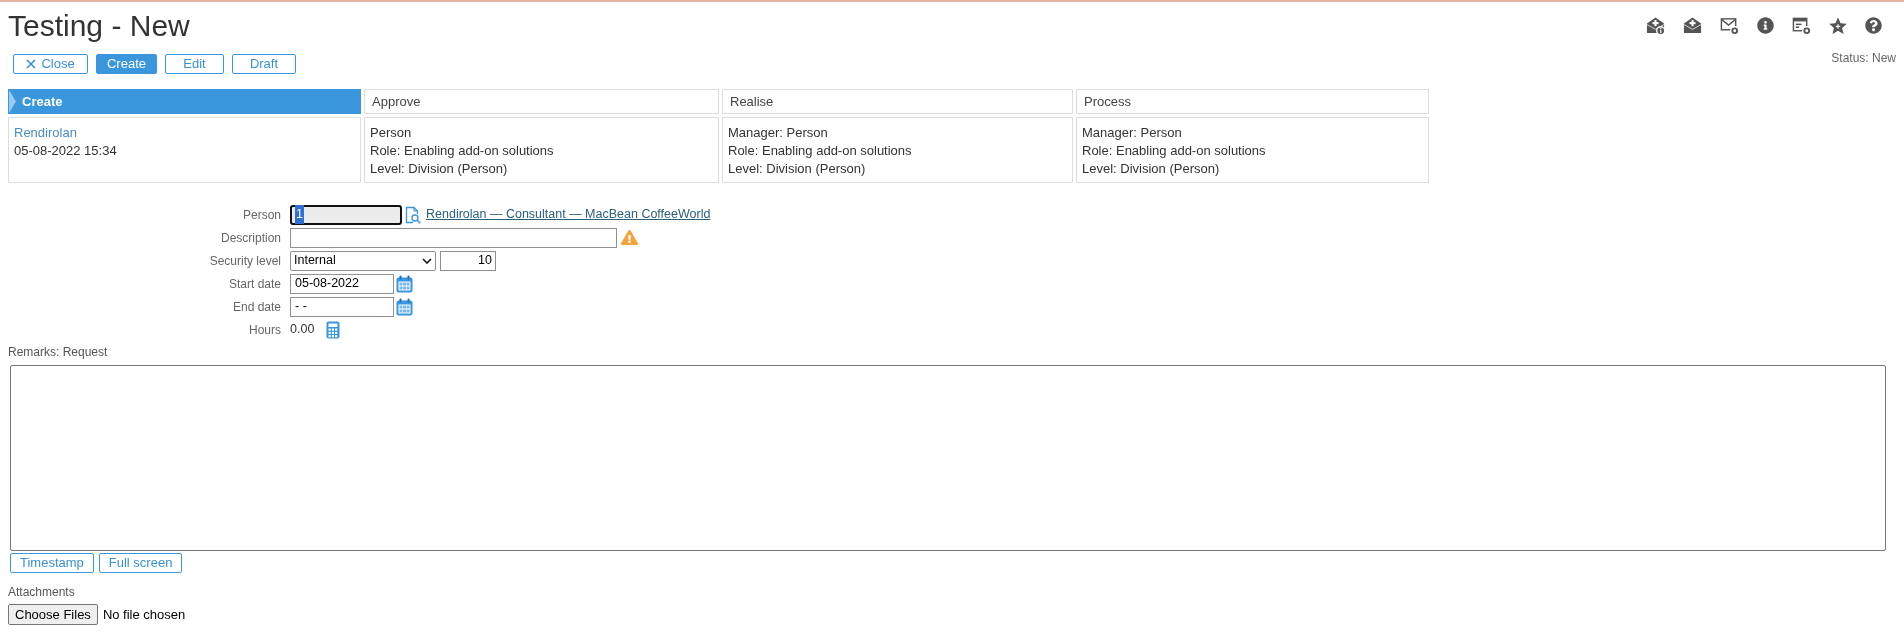 This screenshot has height=633, width=1904. I want to click on person-input: 1, so click(346, 214).